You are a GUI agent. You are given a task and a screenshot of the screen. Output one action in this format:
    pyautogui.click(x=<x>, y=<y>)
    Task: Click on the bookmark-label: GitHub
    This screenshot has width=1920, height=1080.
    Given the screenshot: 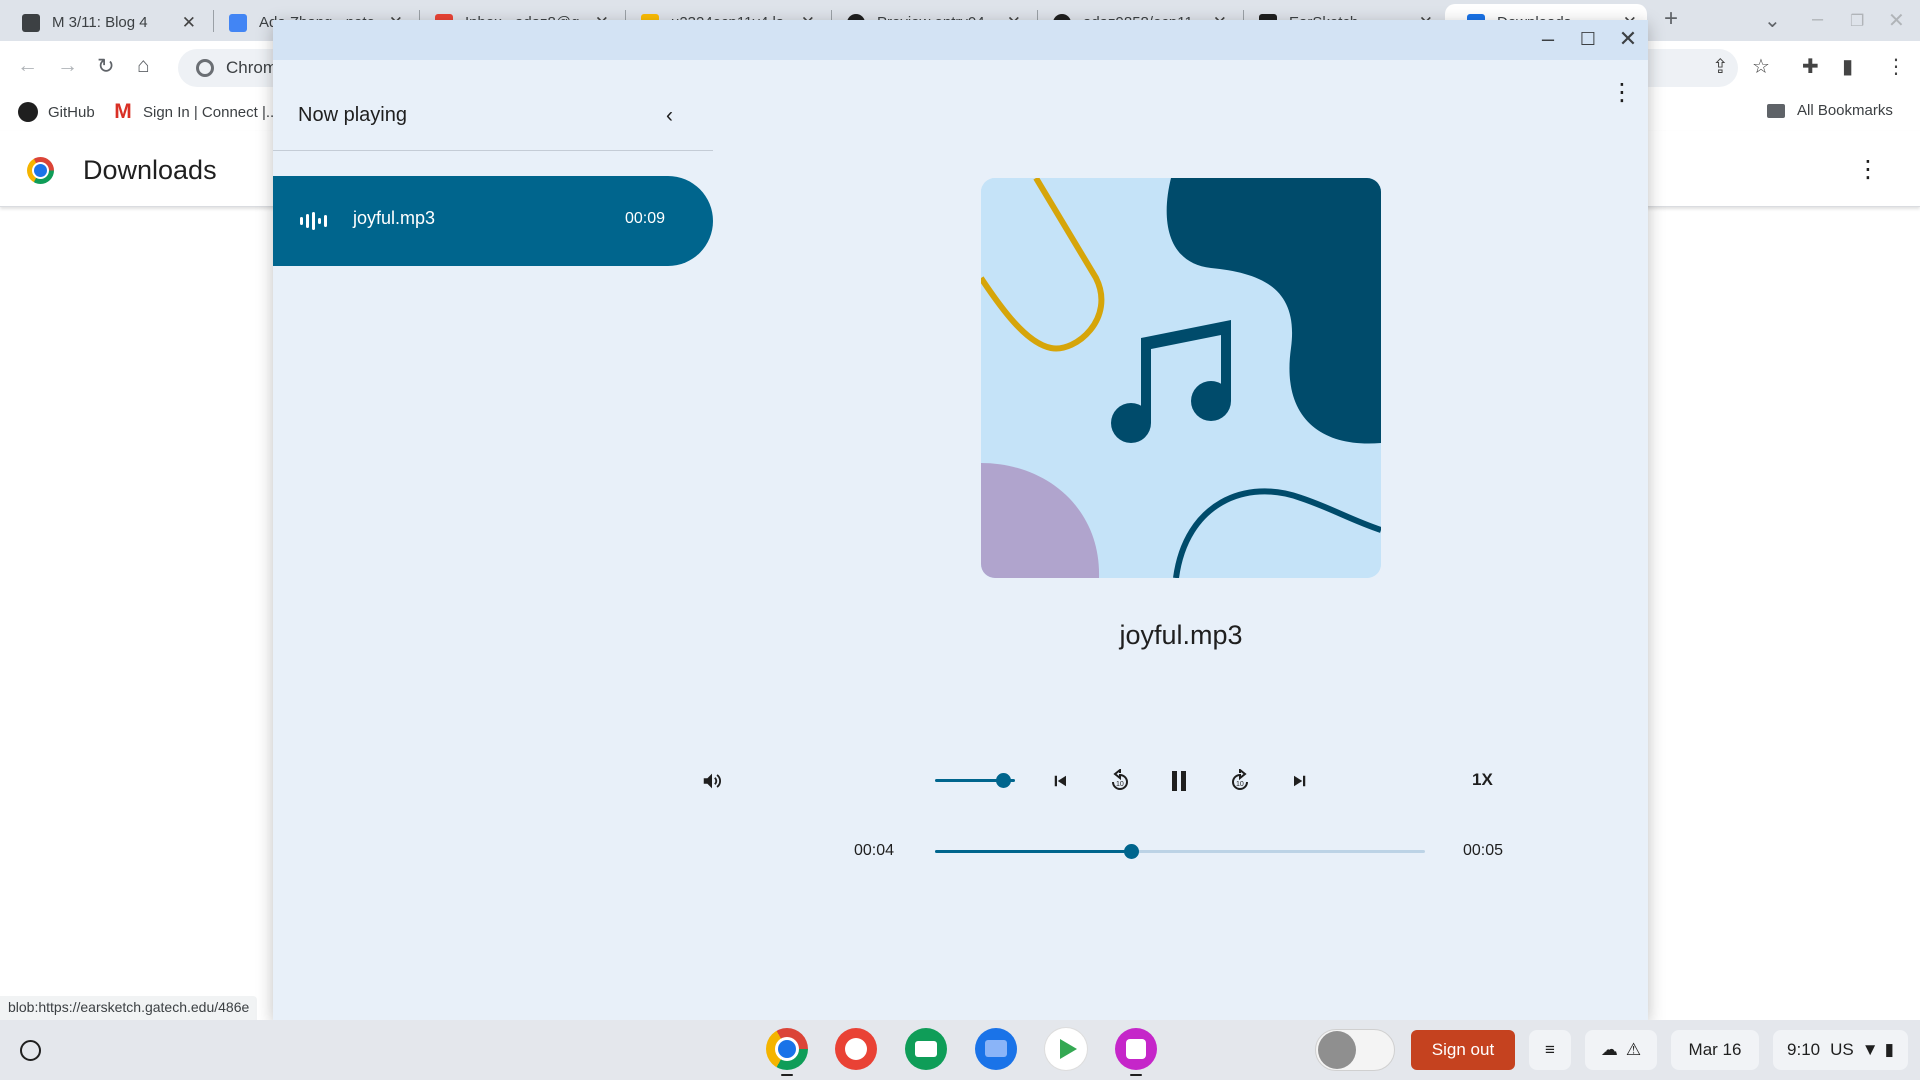 What is the action you would take?
    pyautogui.click(x=71, y=112)
    